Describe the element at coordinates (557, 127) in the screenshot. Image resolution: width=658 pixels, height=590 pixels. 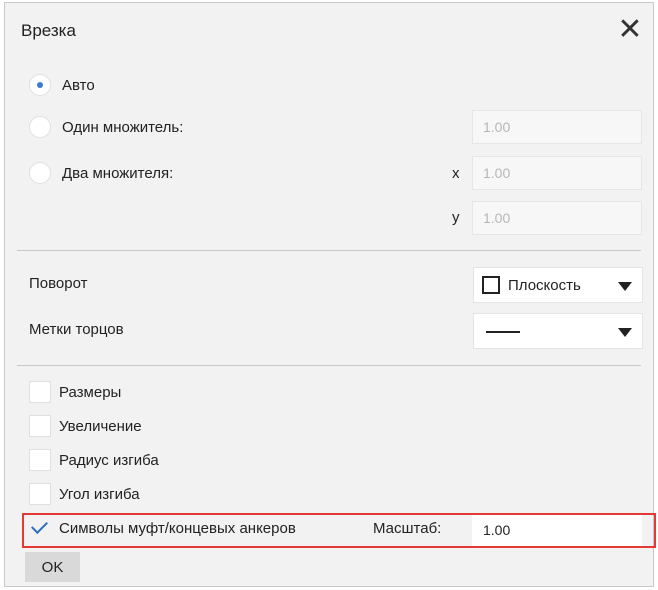
I see `single-factor-input` at that location.